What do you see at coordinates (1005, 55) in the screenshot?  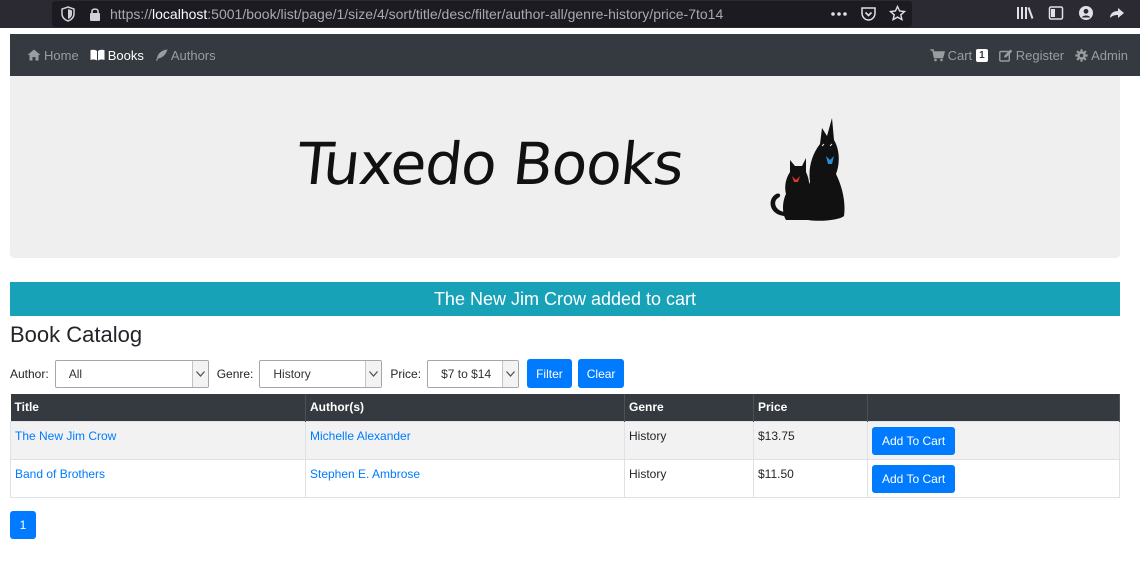 I see `edit-icon` at bounding box center [1005, 55].